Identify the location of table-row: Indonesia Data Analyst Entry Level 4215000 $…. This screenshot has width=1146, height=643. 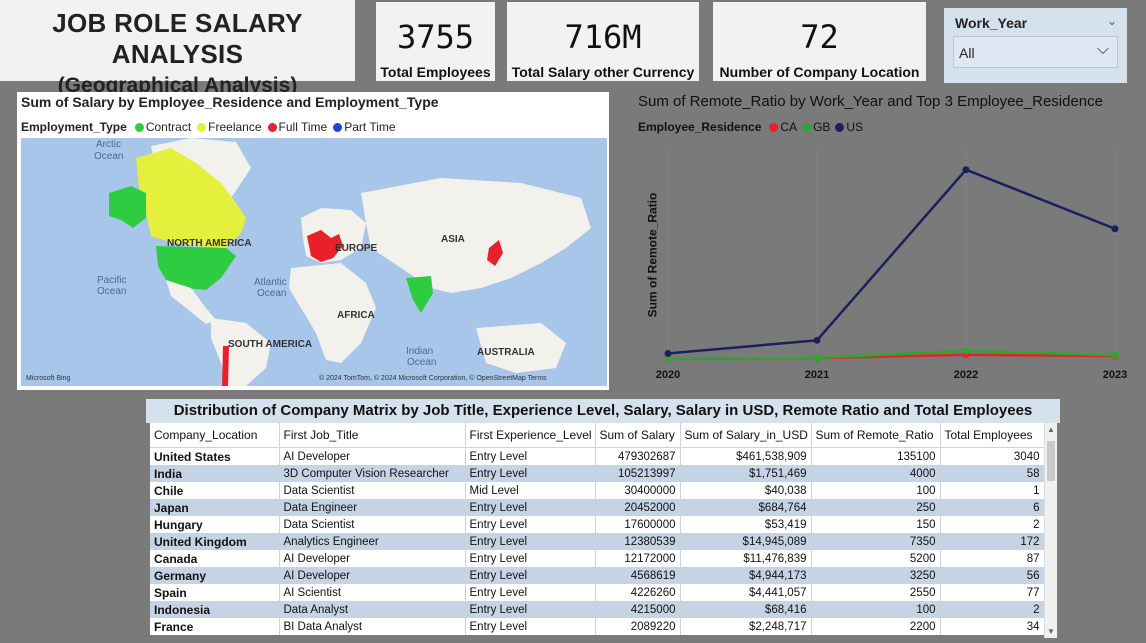
(597, 609).